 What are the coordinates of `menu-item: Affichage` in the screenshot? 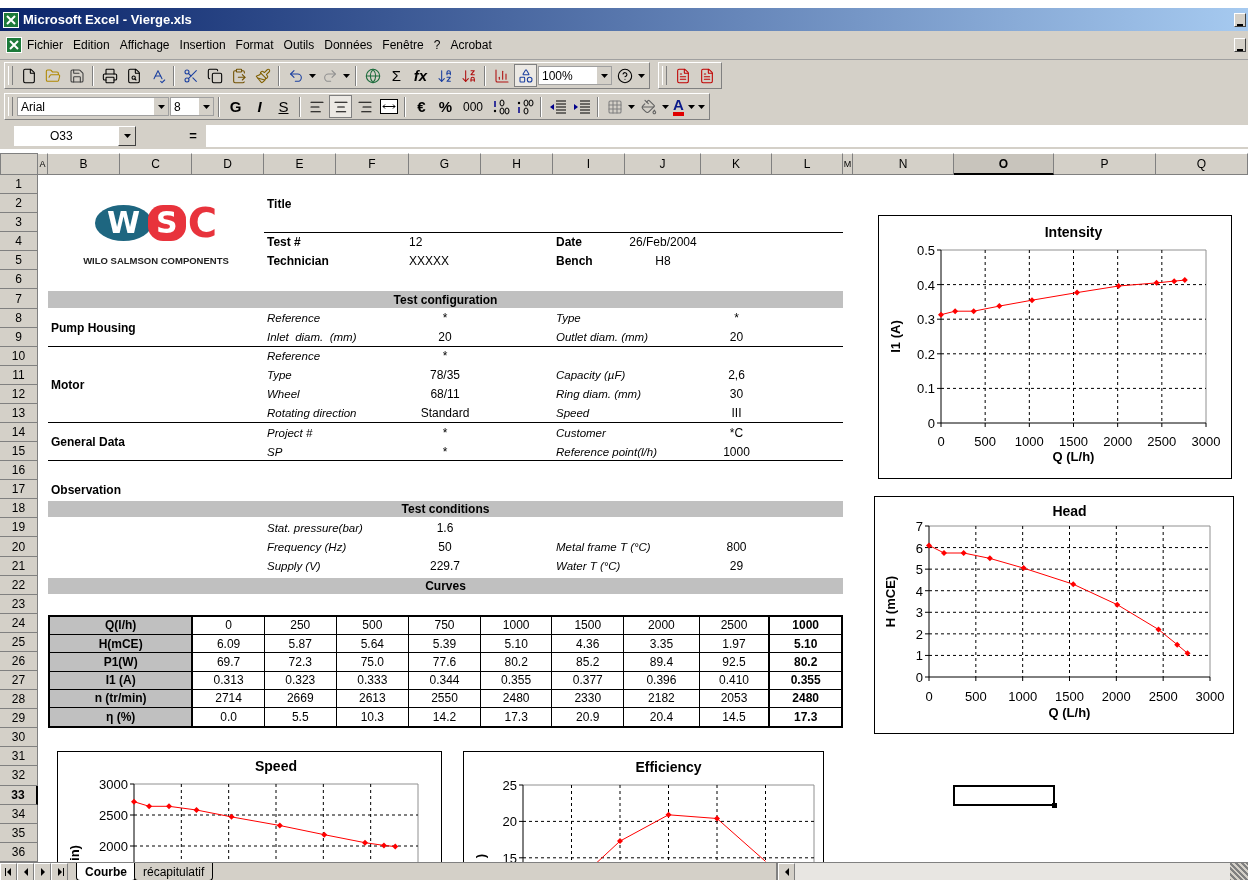 It's located at (144, 45).